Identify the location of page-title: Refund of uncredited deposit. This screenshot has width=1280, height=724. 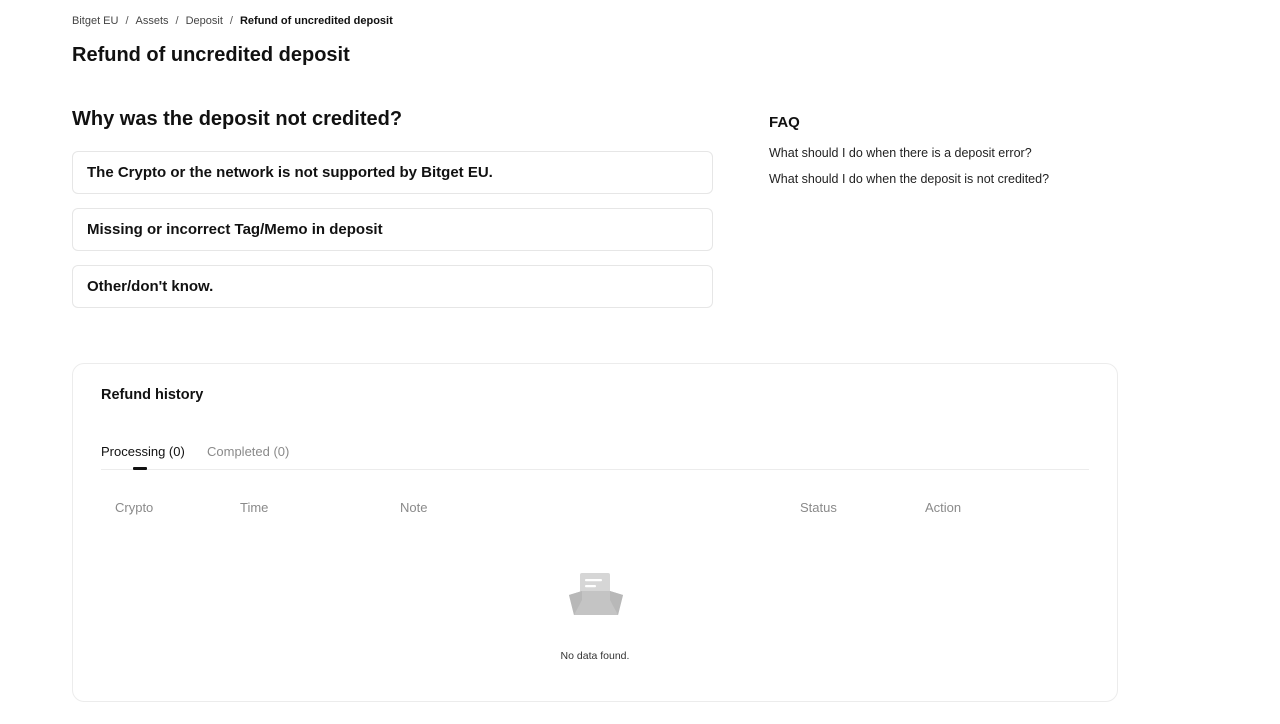
(211, 55).